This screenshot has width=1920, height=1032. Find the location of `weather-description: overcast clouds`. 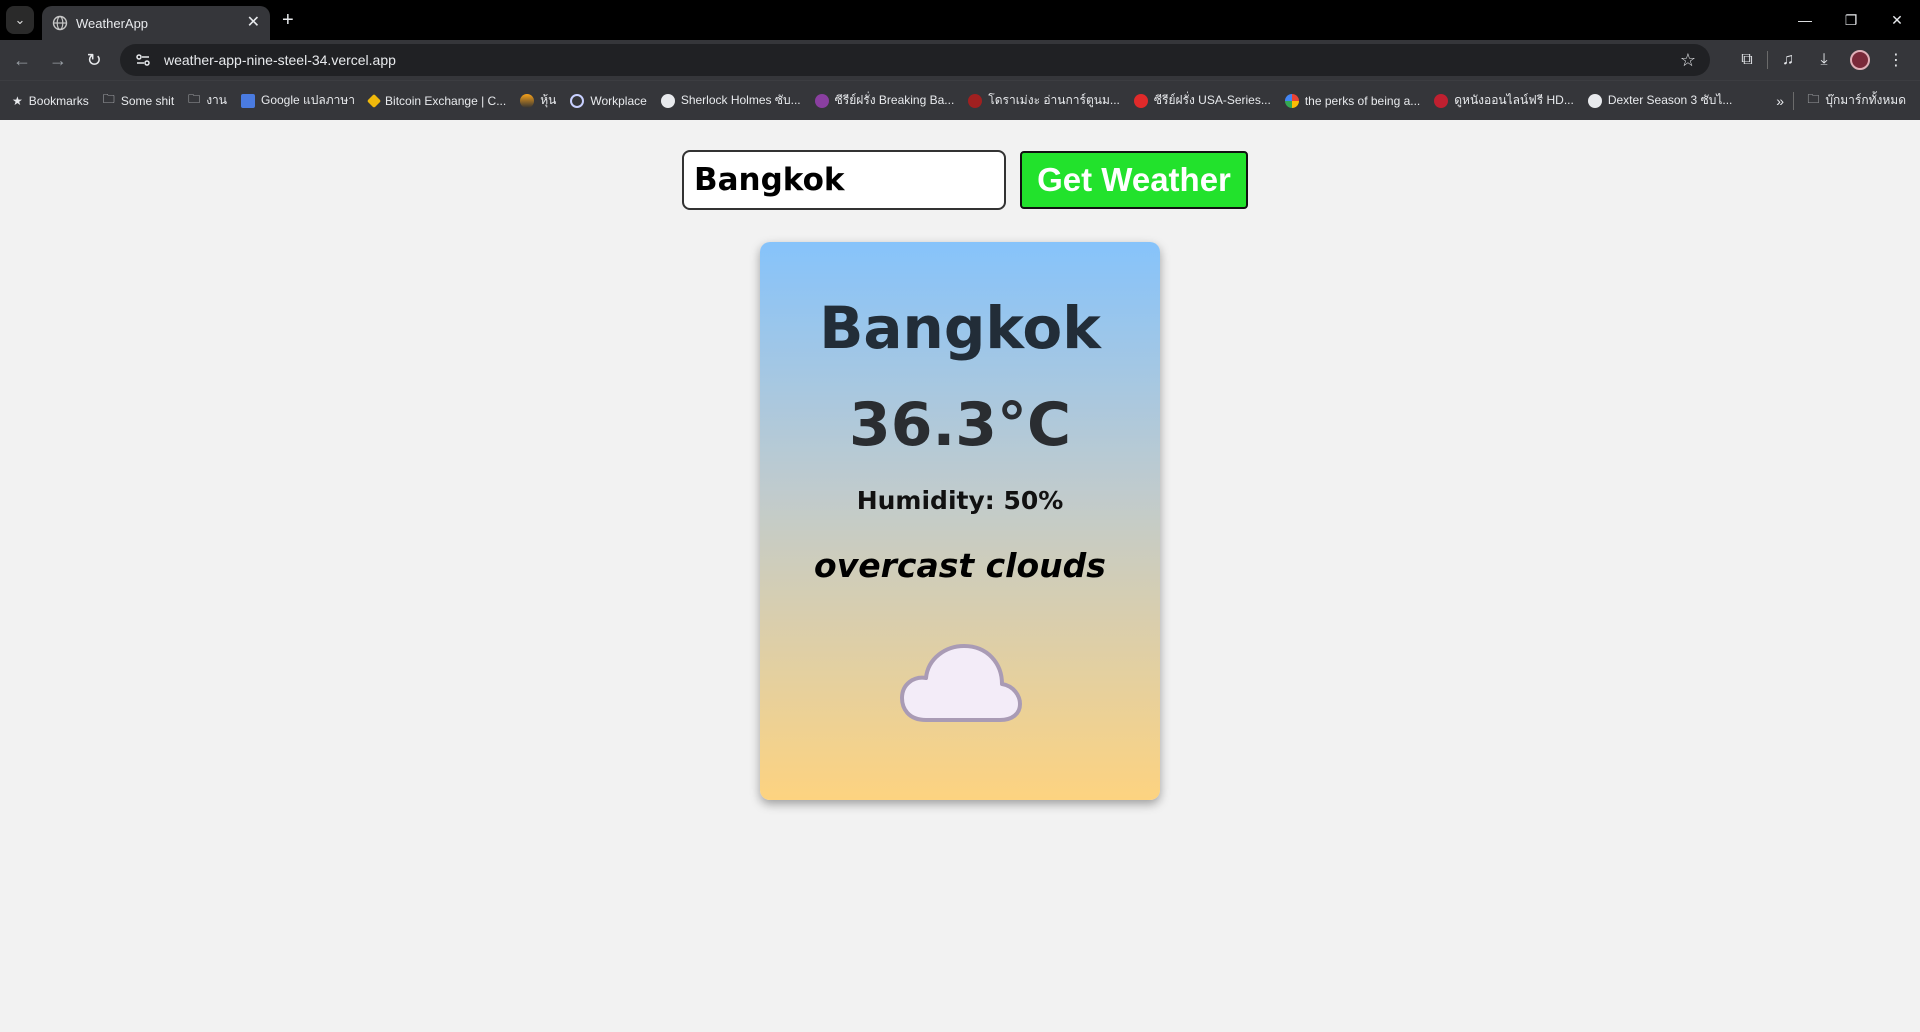

weather-description: overcast clouds is located at coordinates (960, 565).